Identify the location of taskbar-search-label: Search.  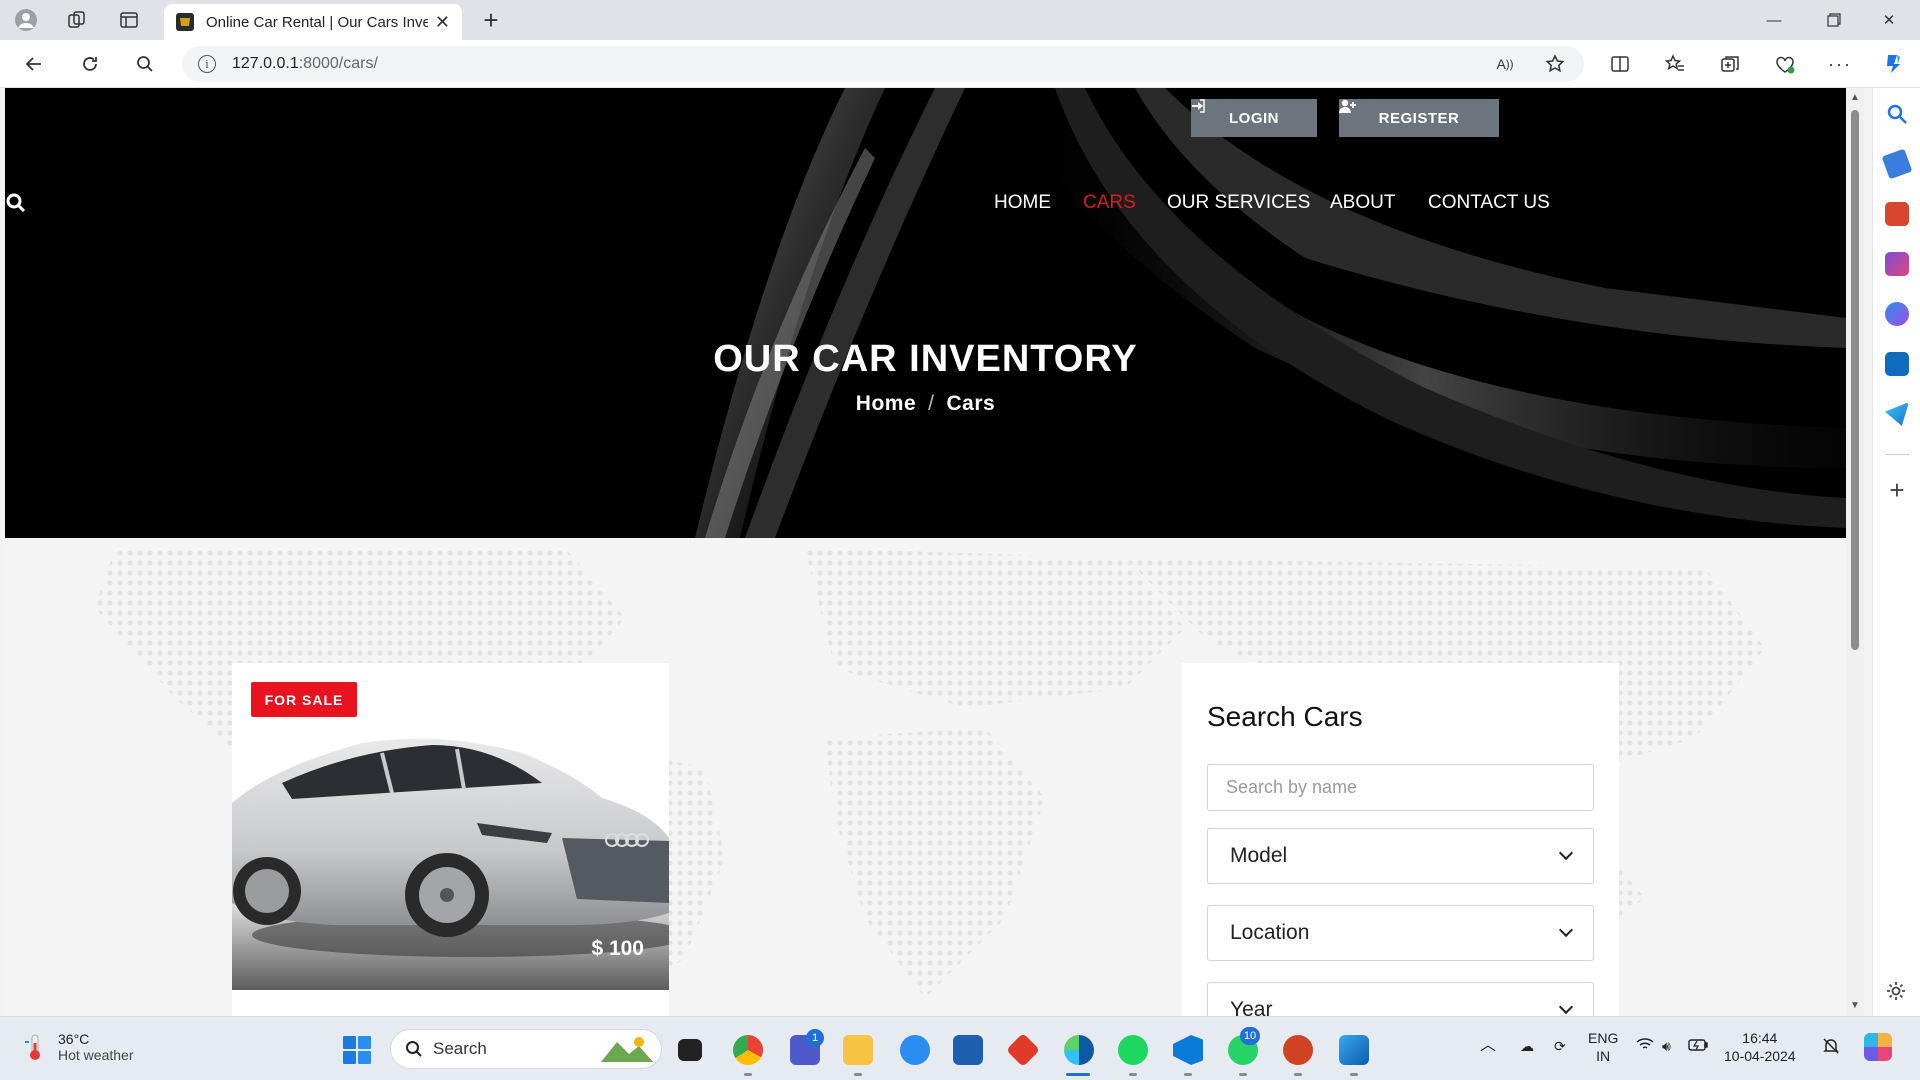
(460, 1048).